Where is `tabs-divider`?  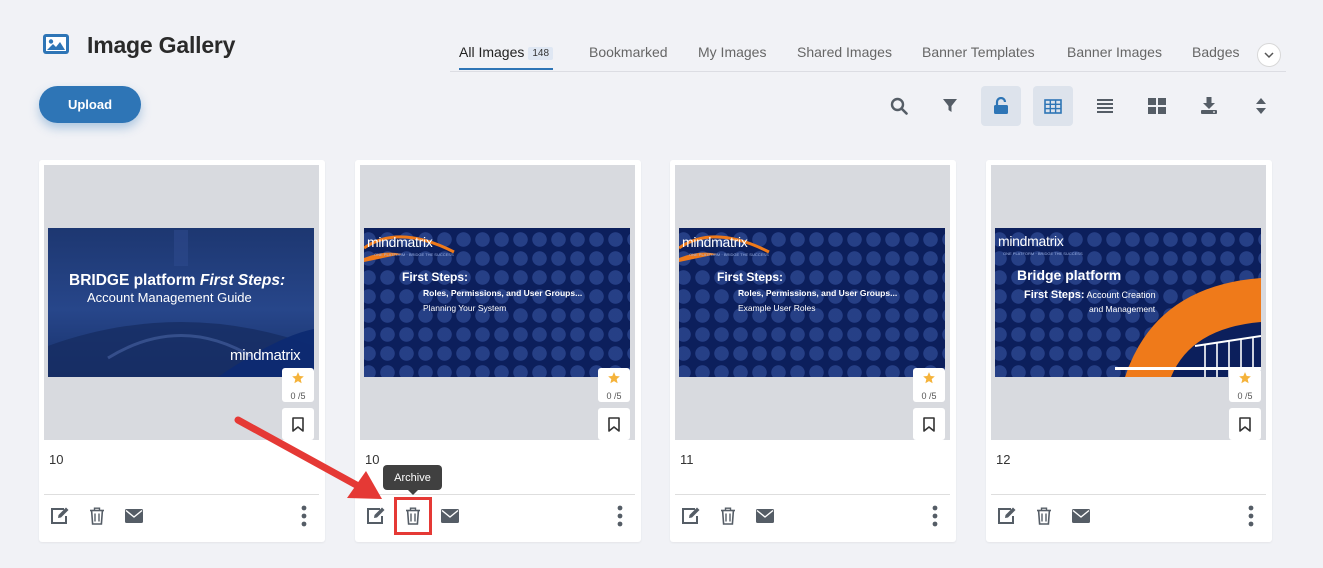
tabs-divider is located at coordinates (868, 71).